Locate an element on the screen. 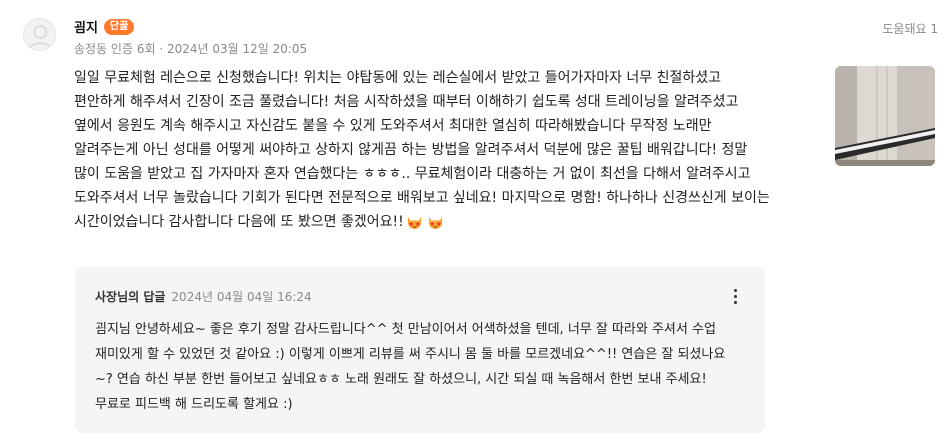  helpful-button: 도움돼요 1 is located at coordinates (910, 28).